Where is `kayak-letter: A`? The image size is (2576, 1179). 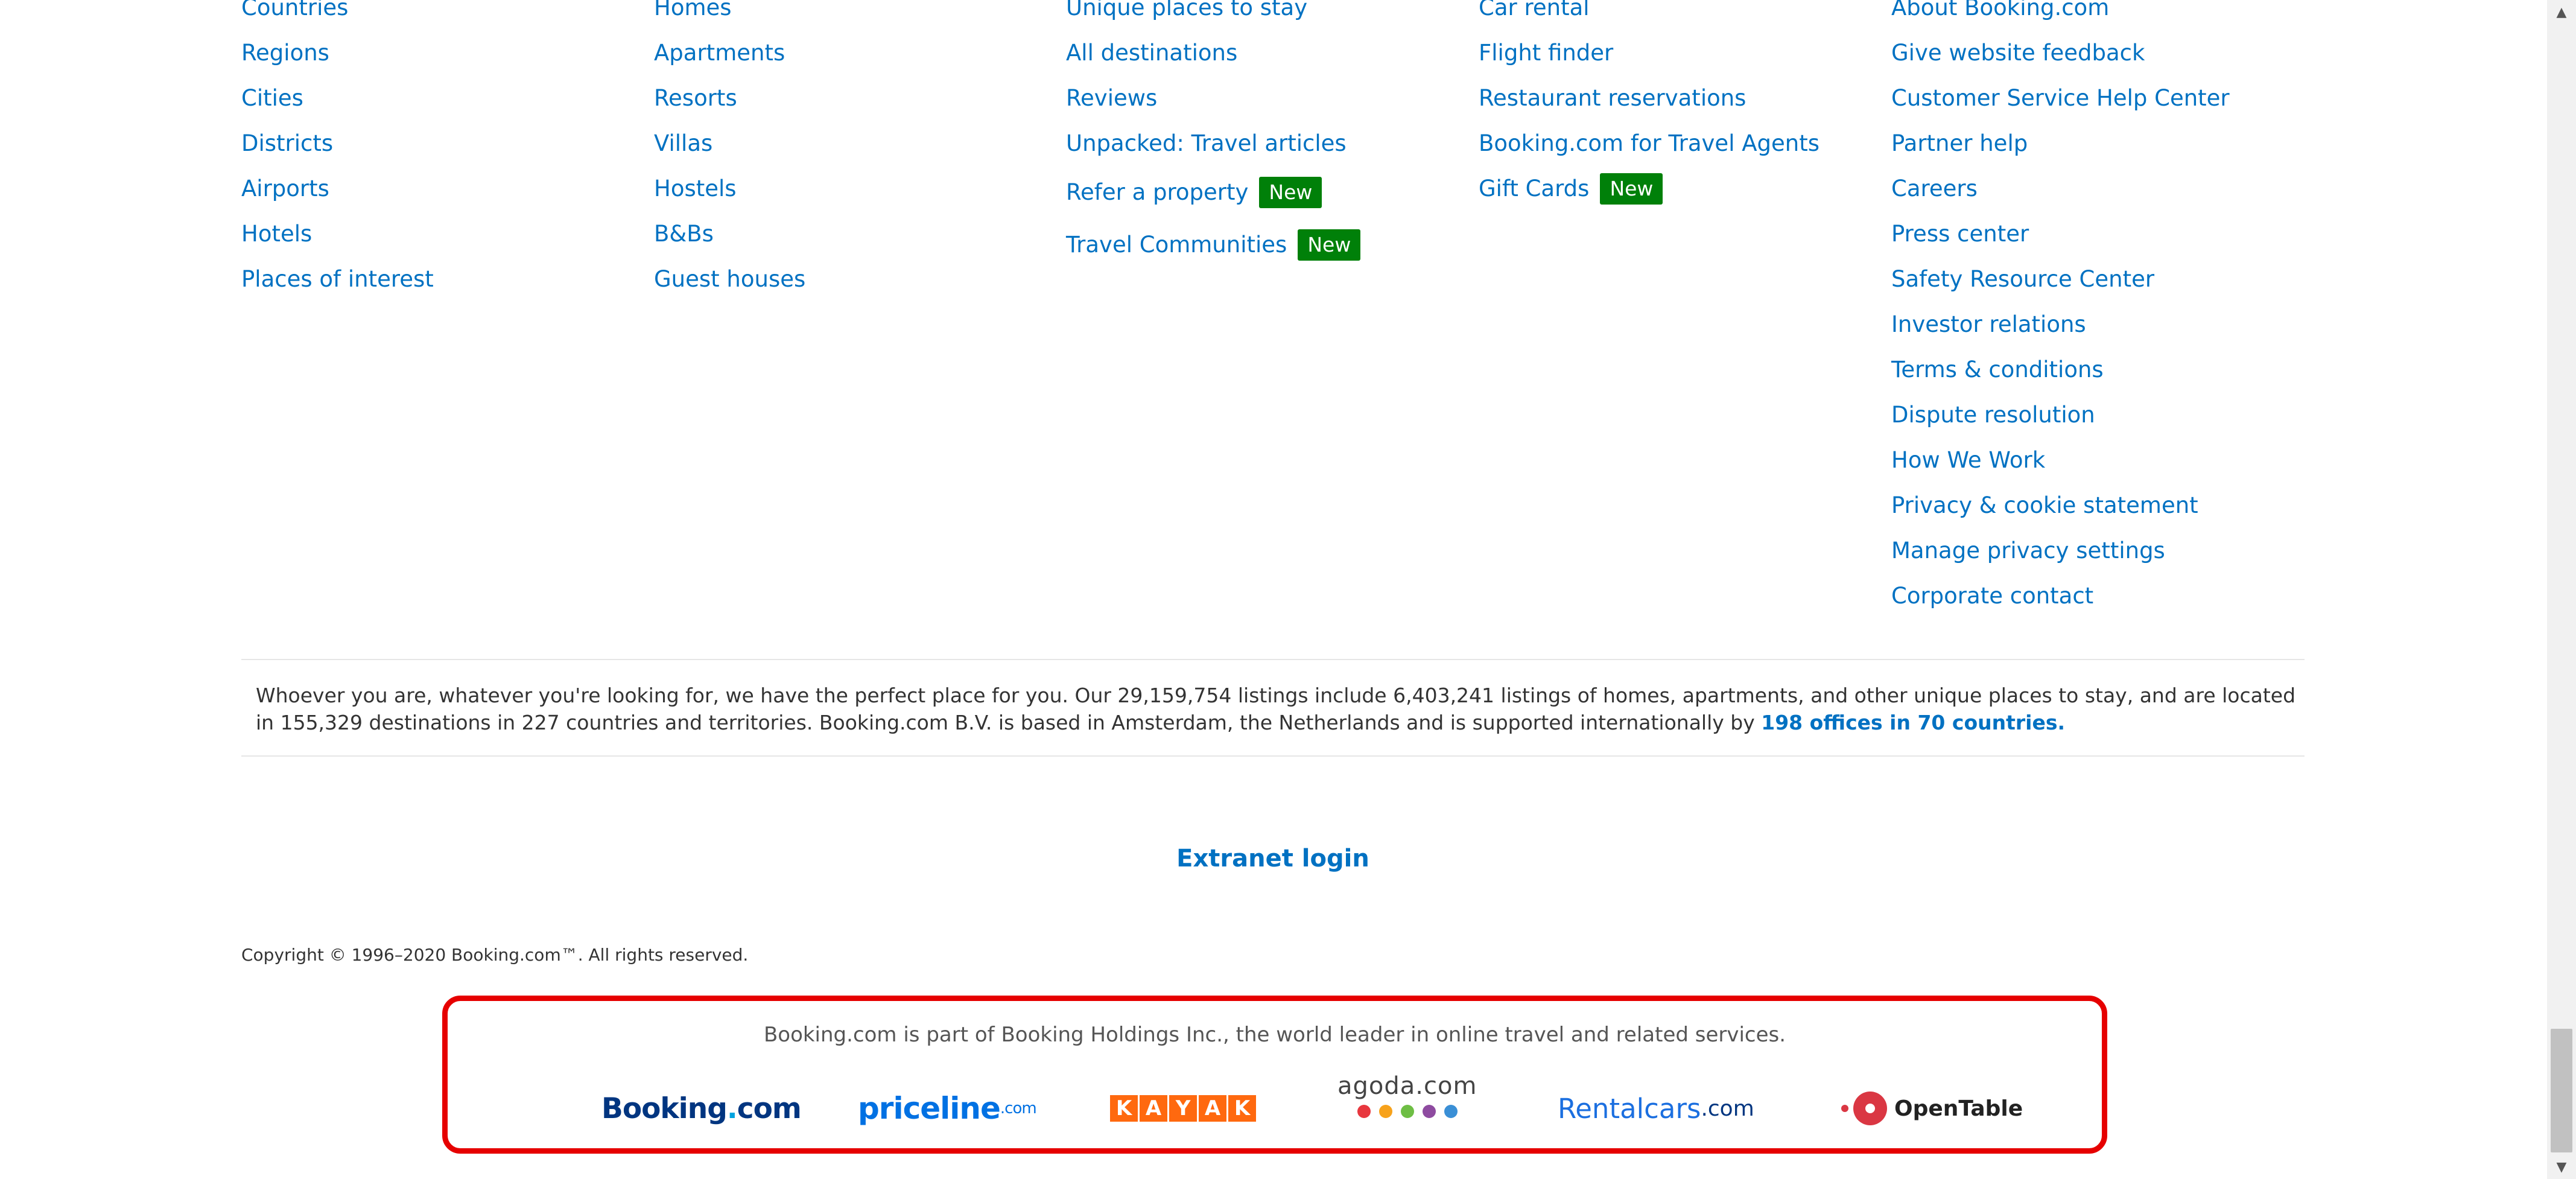 kayak-letter: A is located at coordinates (1212, 1108).